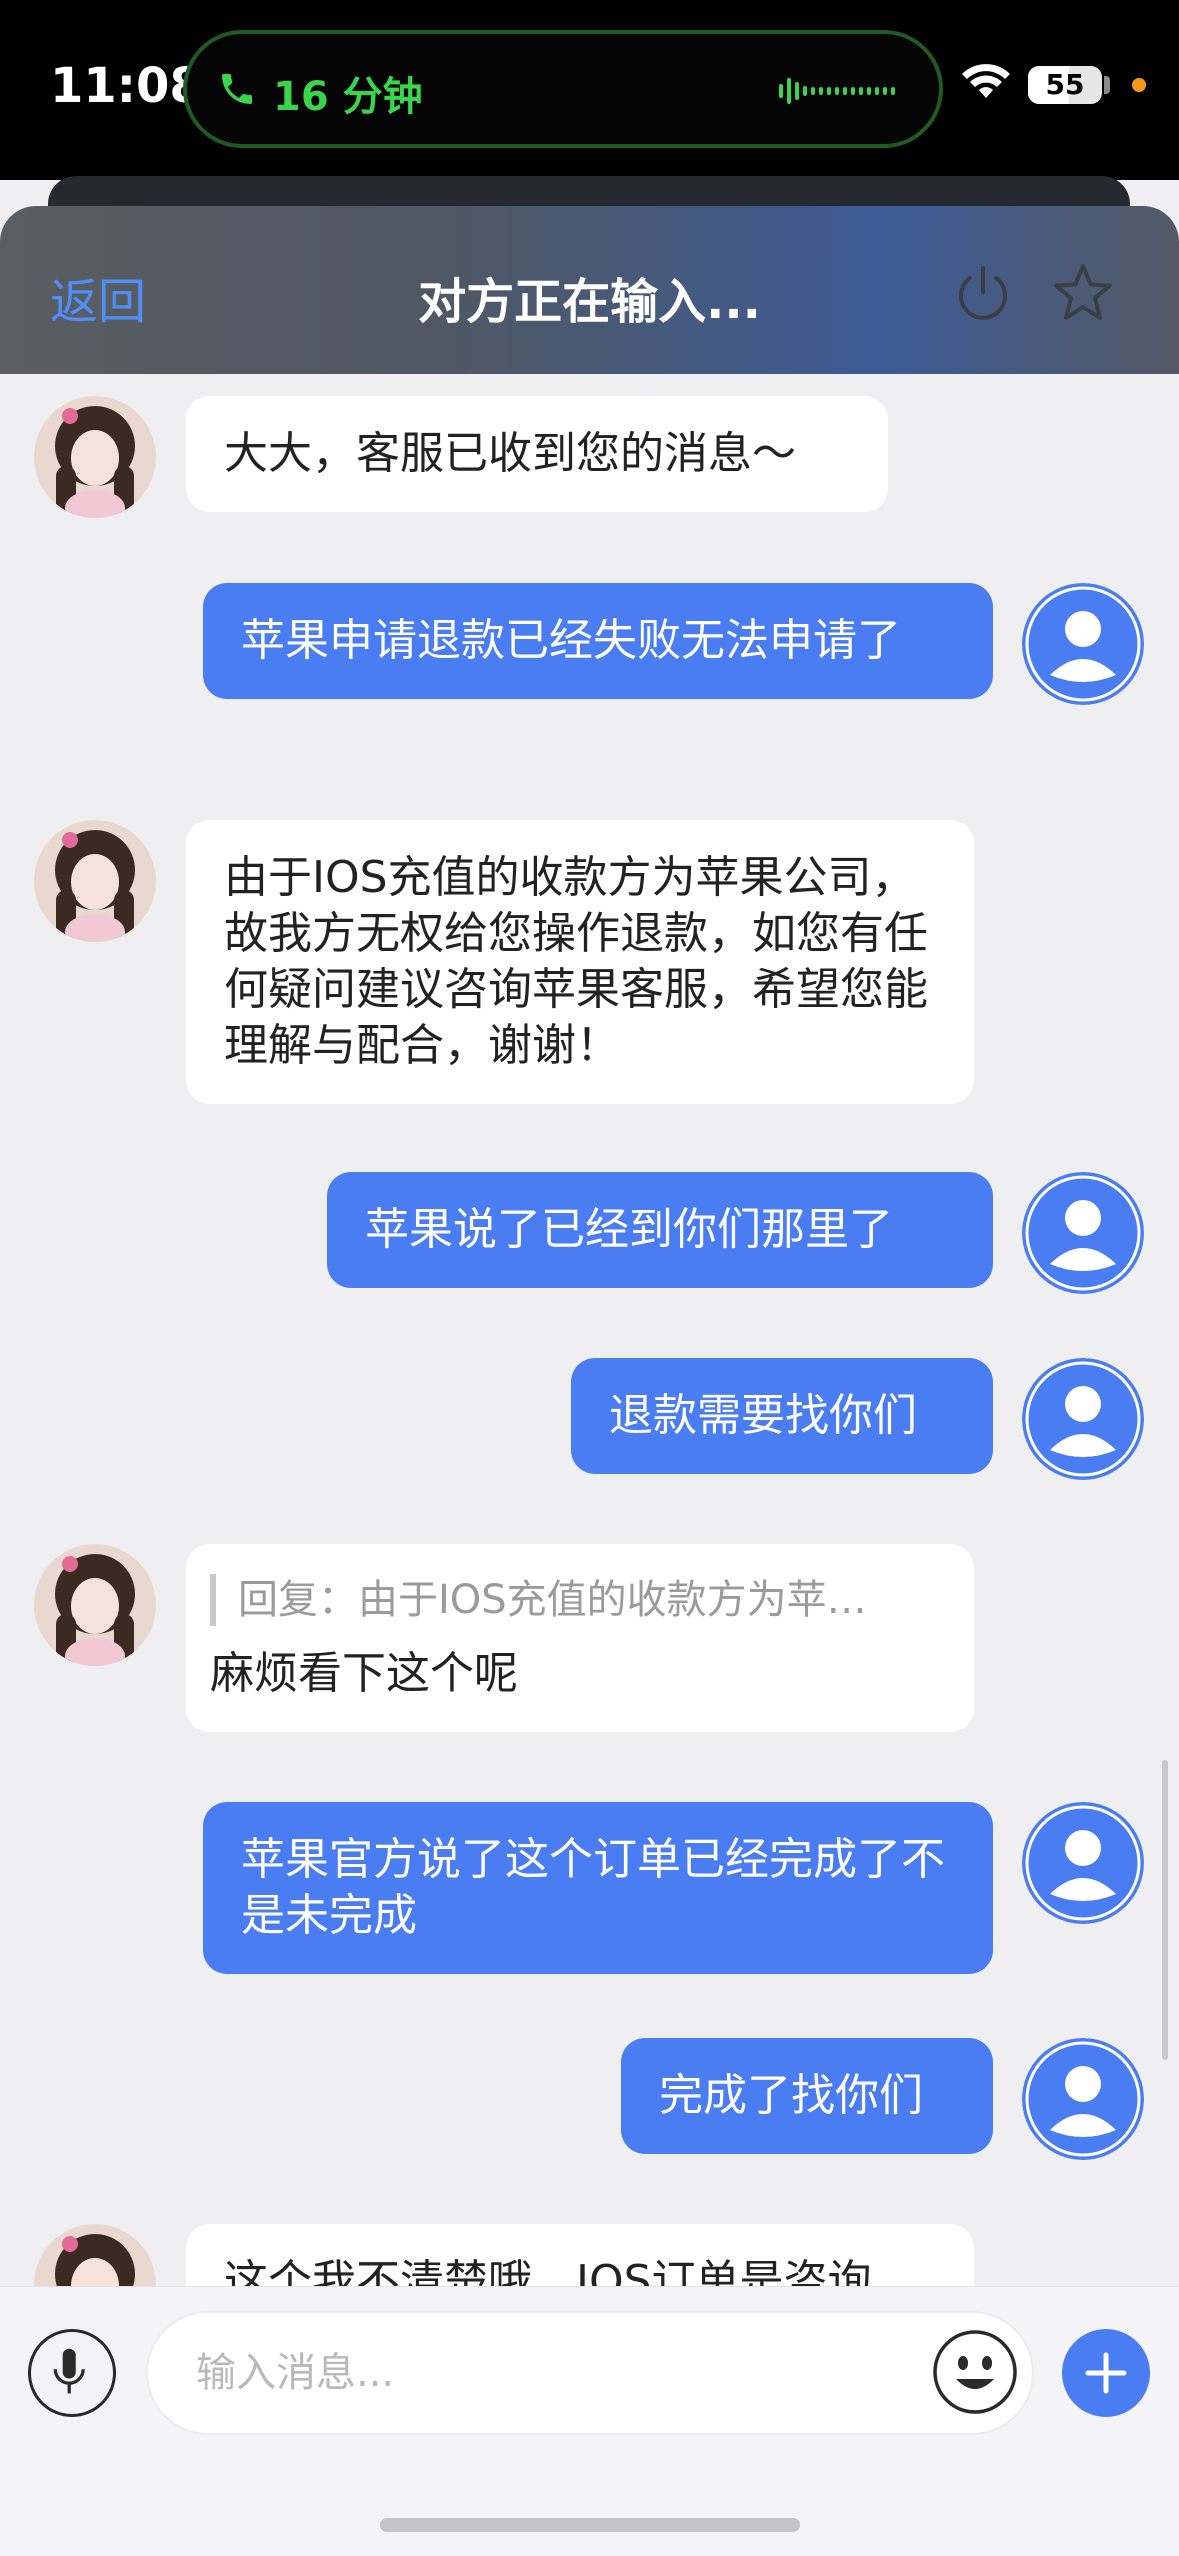 The height and width of the screenshot is (2556, 1179). Describe the element at coordinates (986, 81) in the screenshot. I see `wifi-icon` at that location.